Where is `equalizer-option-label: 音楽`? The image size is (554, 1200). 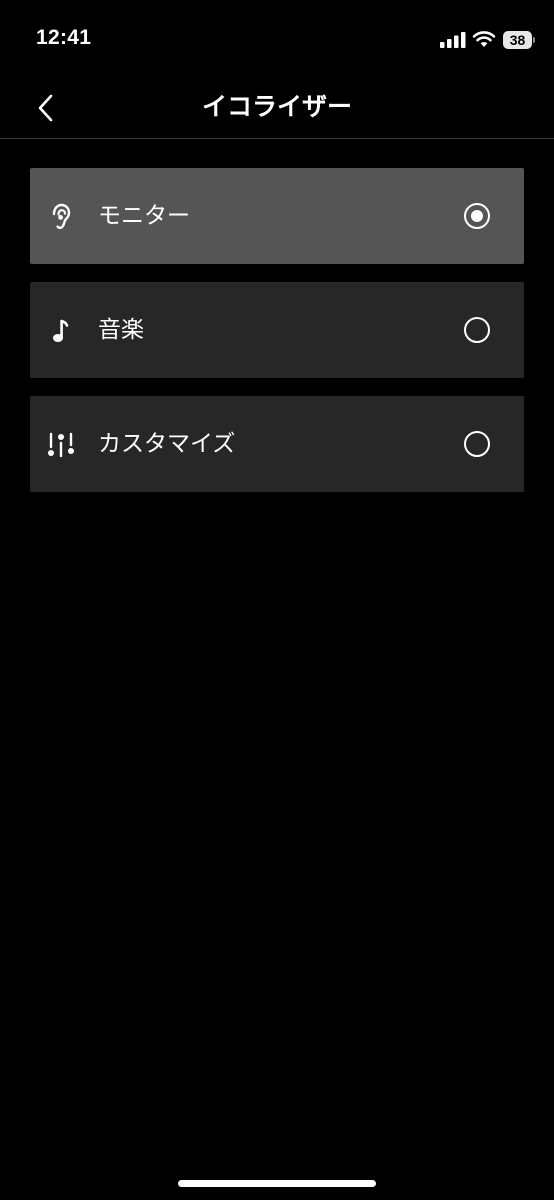
equalizer-option-label: 音楽 is located at coordinates (121, 330).